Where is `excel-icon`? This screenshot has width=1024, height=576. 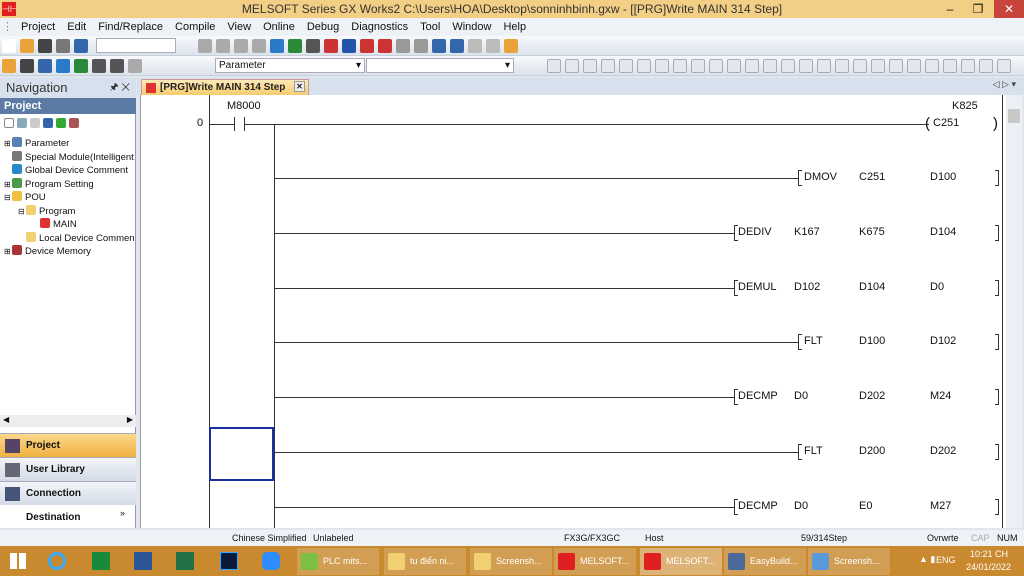 excel-icon is located at coordinates (185, 561).